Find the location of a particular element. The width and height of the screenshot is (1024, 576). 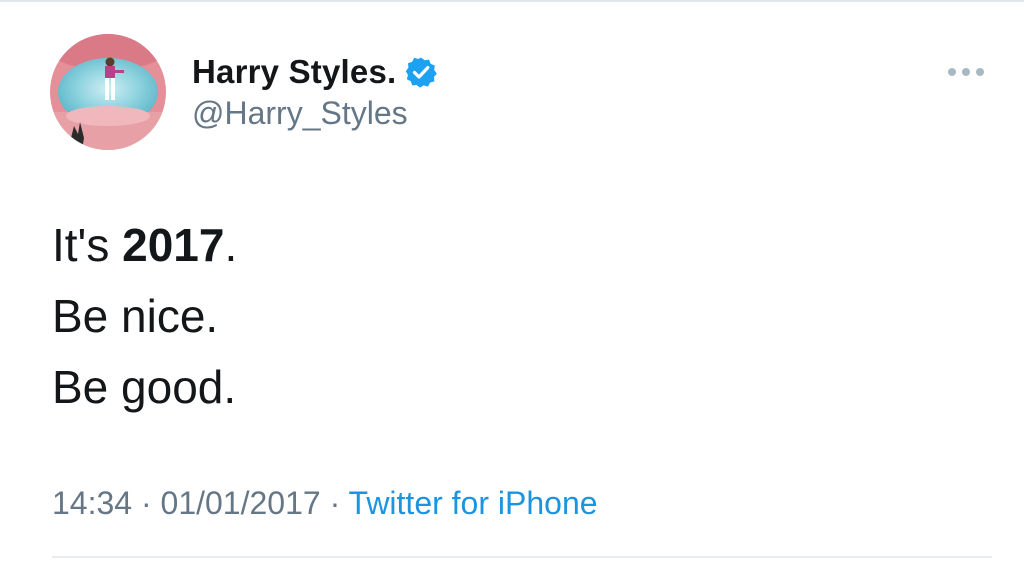

tweet-source-link: Twitter for iPhone is located at coordinates (473, 503).